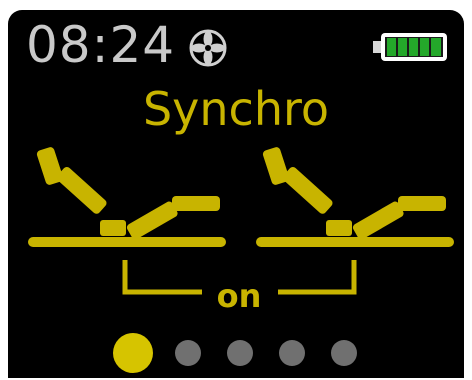 This screenshot has height=380, width=472. I want to click on sync-state-label: on, so click(239, 296).